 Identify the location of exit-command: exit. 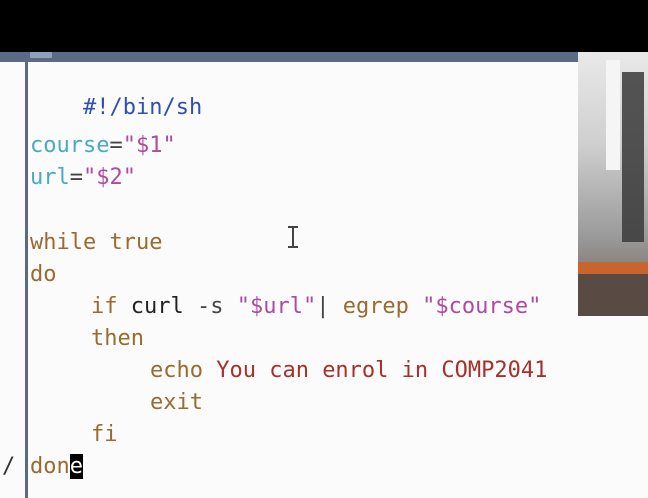
(176, 402).